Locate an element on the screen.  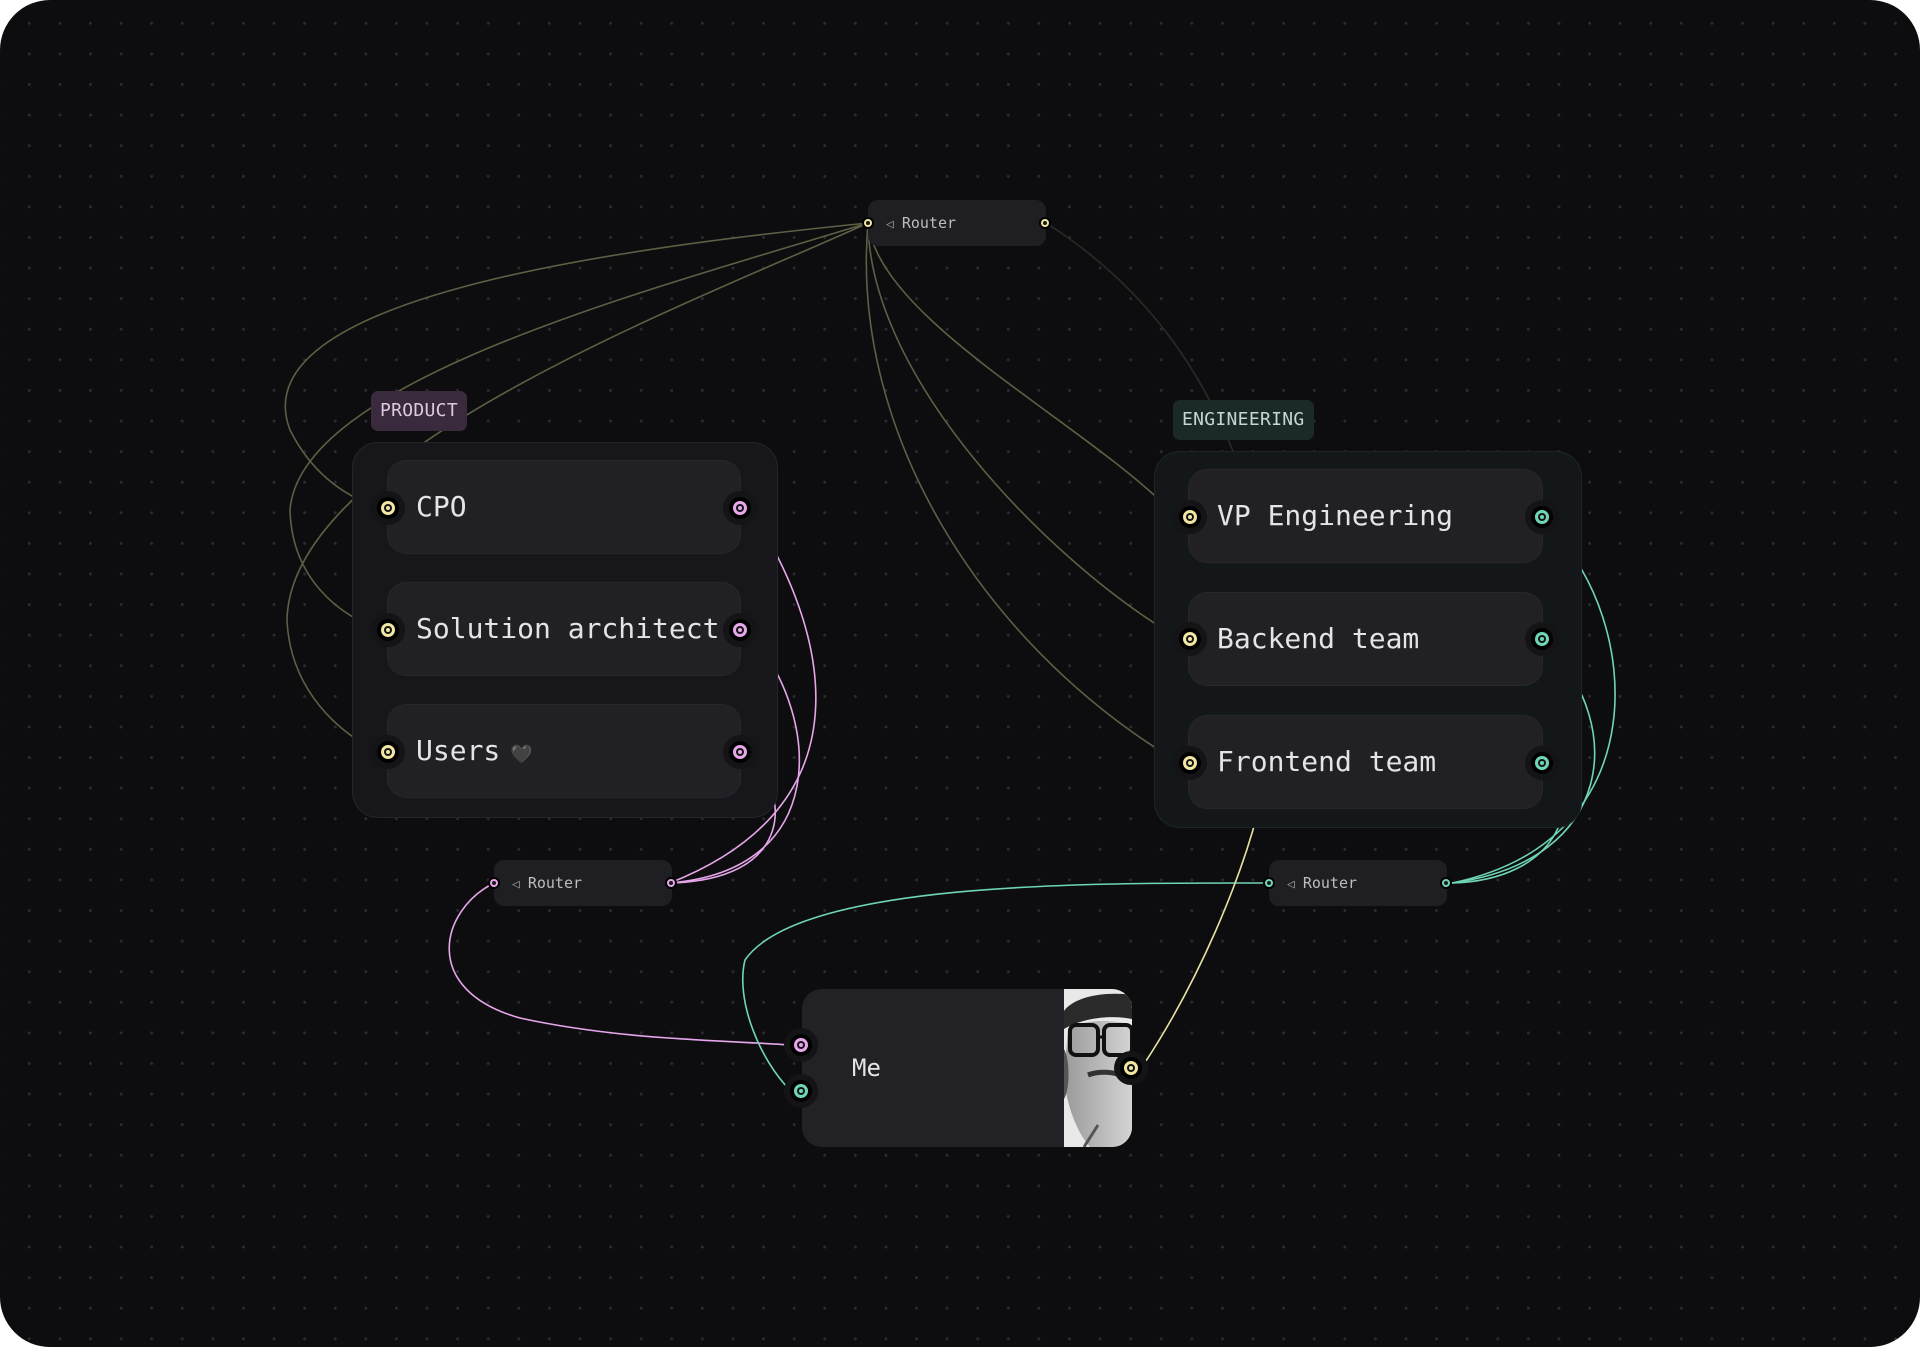
output-port-vp-engineering is located at coordinates (1542, 517).